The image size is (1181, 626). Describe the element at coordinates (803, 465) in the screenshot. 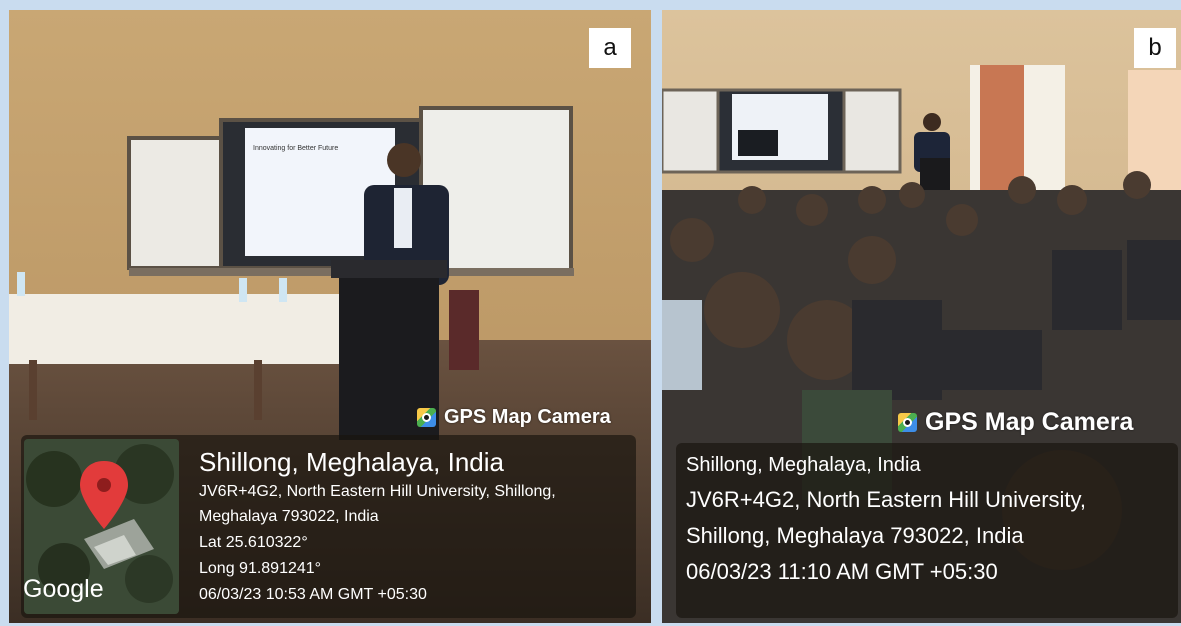

I see `location-title-b: Shillong, Meghalaya, India` at that location.